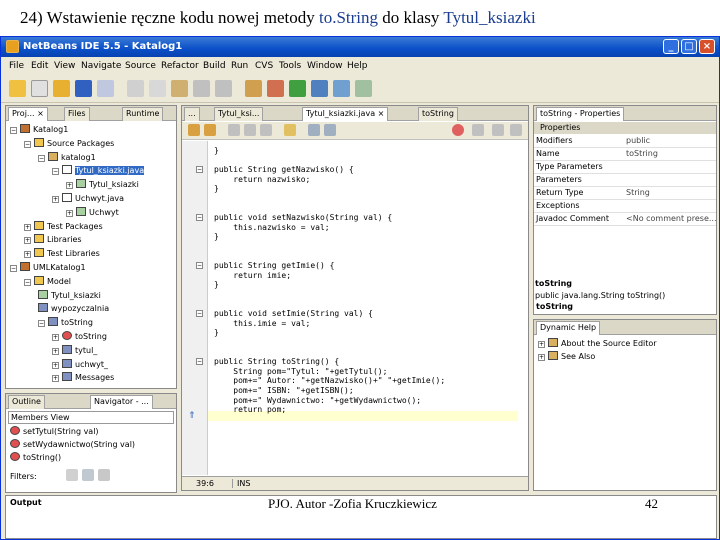 The height and width of the screenshot is (540, 720). I want to click on code-line: return imie;, so click(252, 276).